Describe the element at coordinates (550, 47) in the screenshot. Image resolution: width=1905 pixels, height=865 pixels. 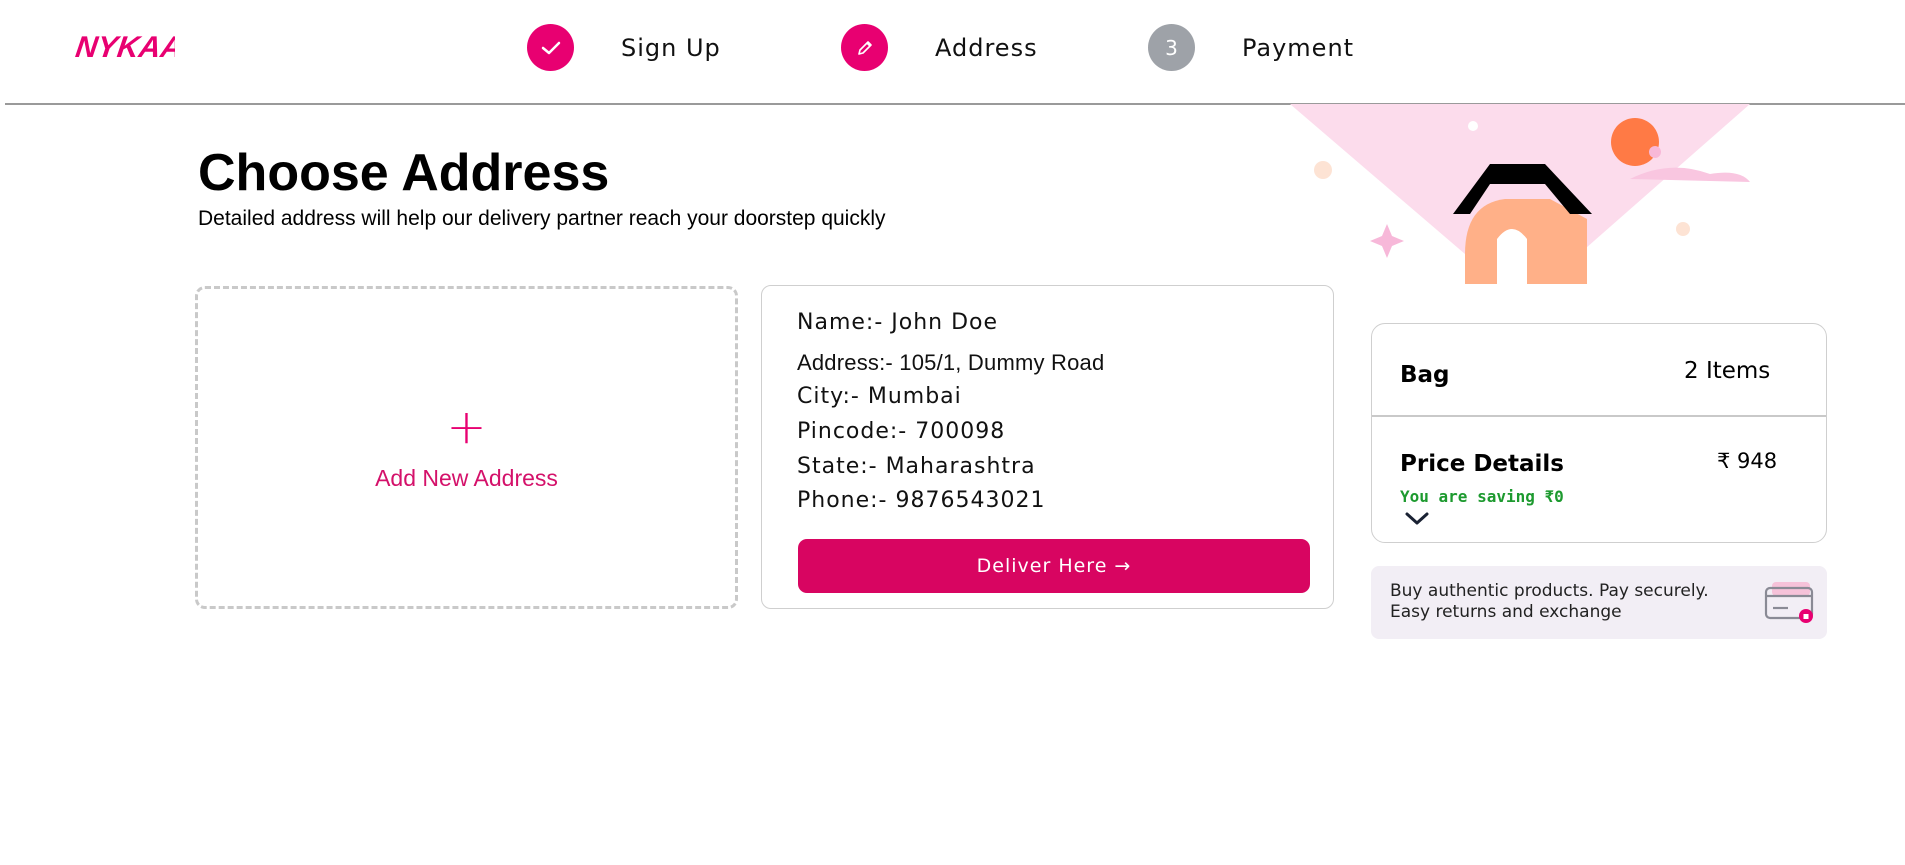
I see `check-icon` at that location.